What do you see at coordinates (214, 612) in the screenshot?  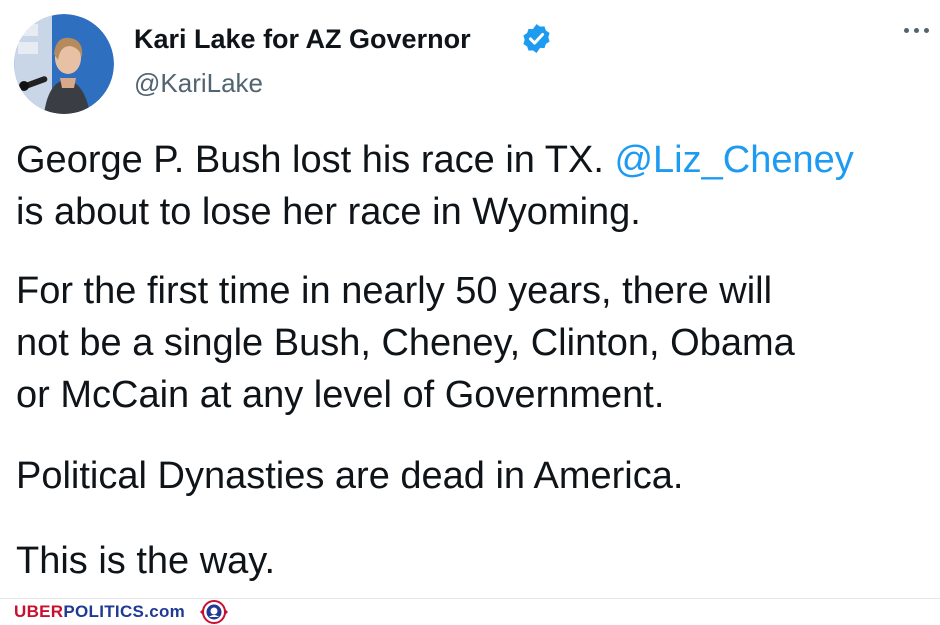 I see `uberpolitics-seal-icon` at bounding box center [214, 612].